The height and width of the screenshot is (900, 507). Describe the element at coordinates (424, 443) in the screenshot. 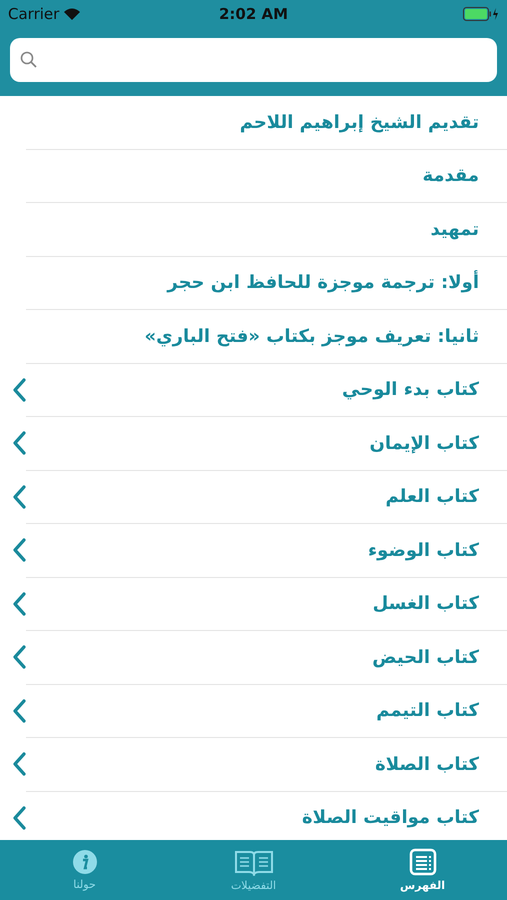

I see `chapter-title: كتاب الإيمان` at that location.